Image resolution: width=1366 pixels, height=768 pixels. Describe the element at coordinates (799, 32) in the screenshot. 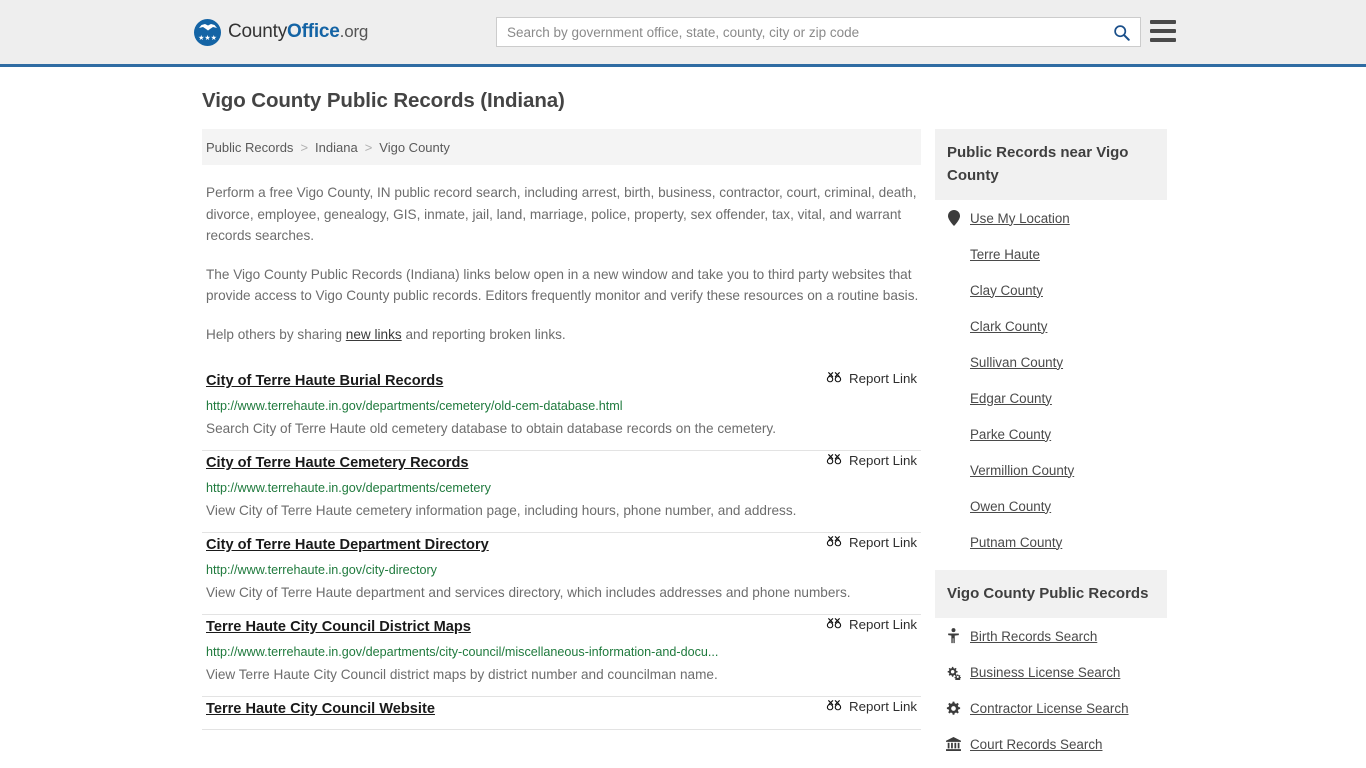

I see `search-input` at that location.